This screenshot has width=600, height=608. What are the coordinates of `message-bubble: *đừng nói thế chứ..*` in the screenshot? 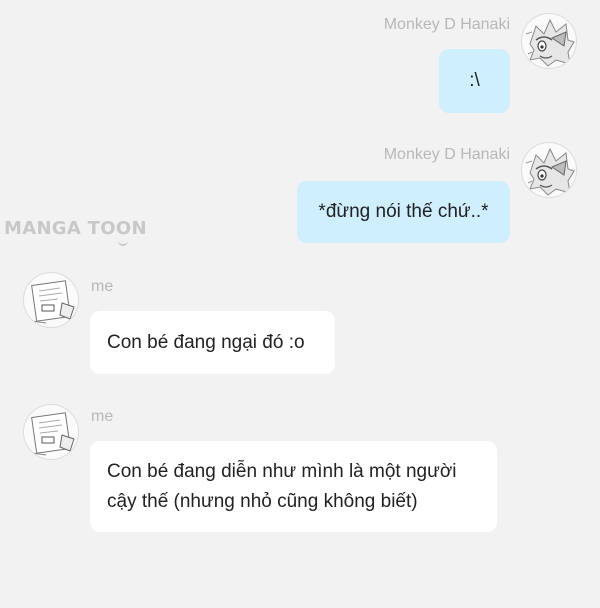 It's located at (403, 212).